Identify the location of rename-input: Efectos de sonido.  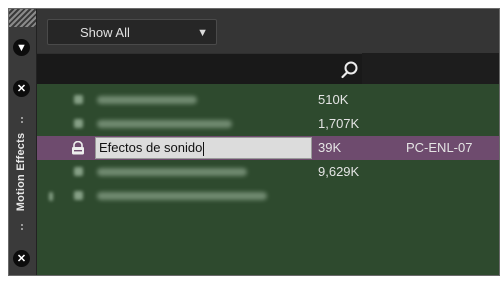
(203, 148).